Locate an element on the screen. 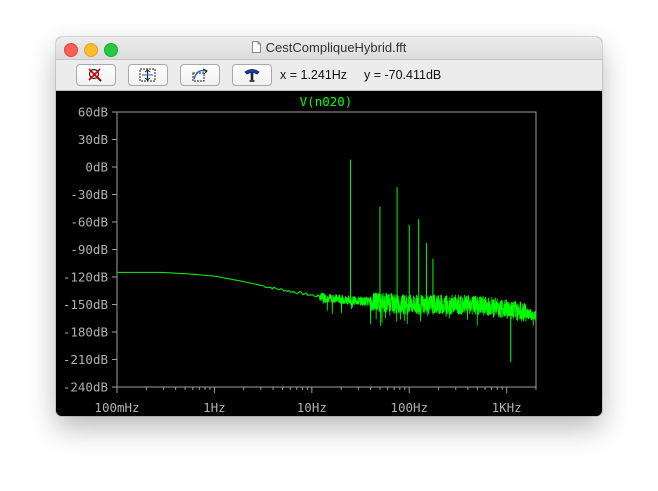  y-tick-label: -120dB is located at coordinates (85, 277).